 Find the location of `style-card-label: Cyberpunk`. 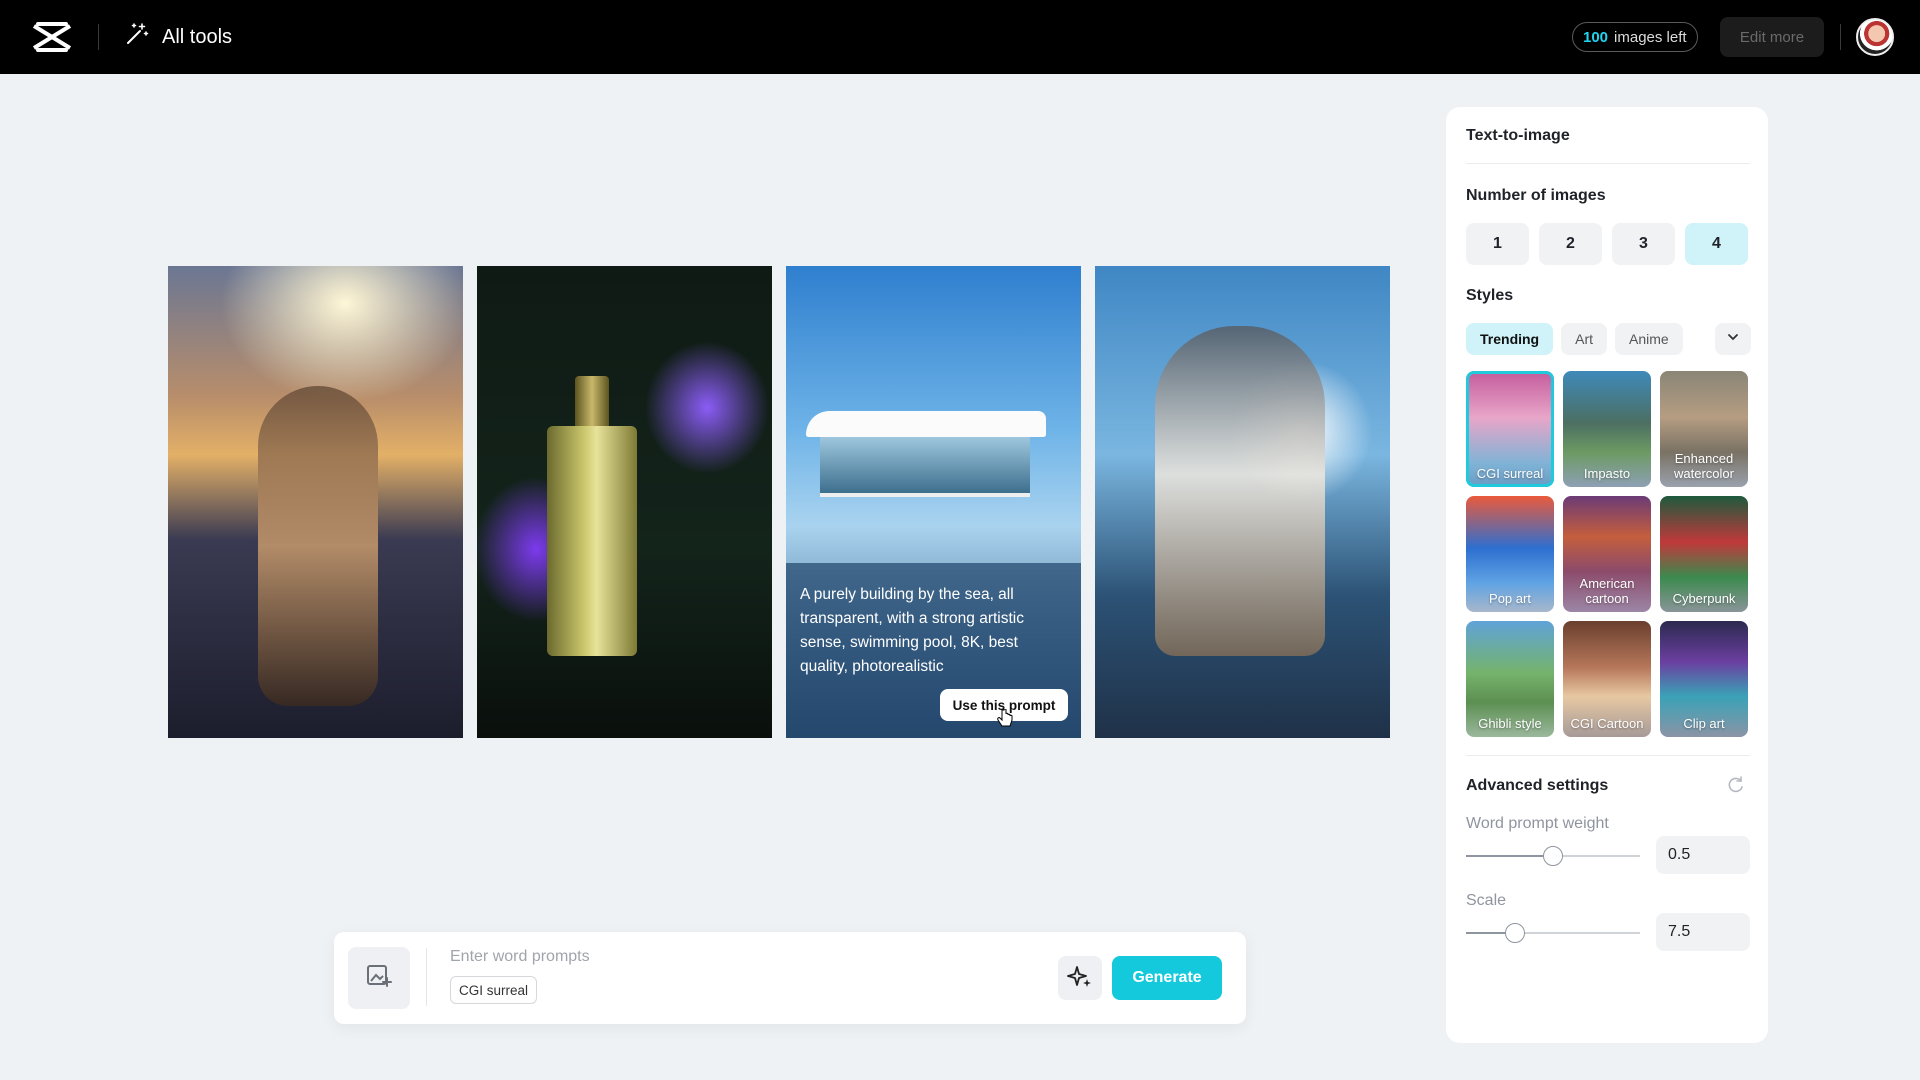

style-card-label: Cyberpunk is located at coordinates (1704, 598).